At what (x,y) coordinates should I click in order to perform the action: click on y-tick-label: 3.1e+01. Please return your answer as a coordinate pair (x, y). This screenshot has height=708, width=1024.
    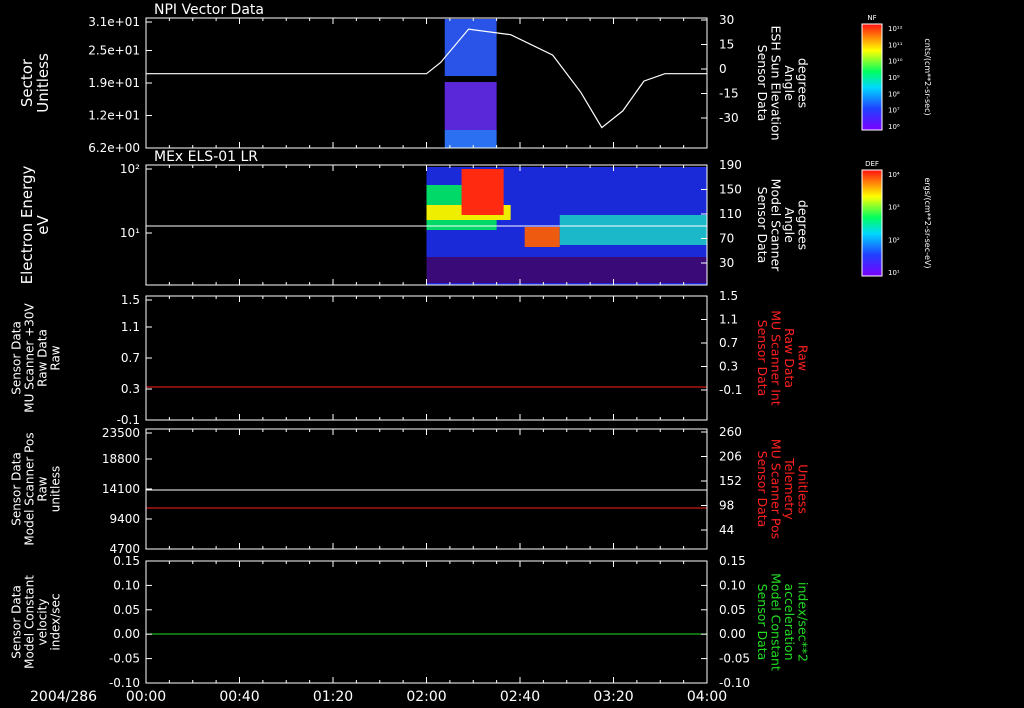
    Looking at the image, I should click on (114, 22).